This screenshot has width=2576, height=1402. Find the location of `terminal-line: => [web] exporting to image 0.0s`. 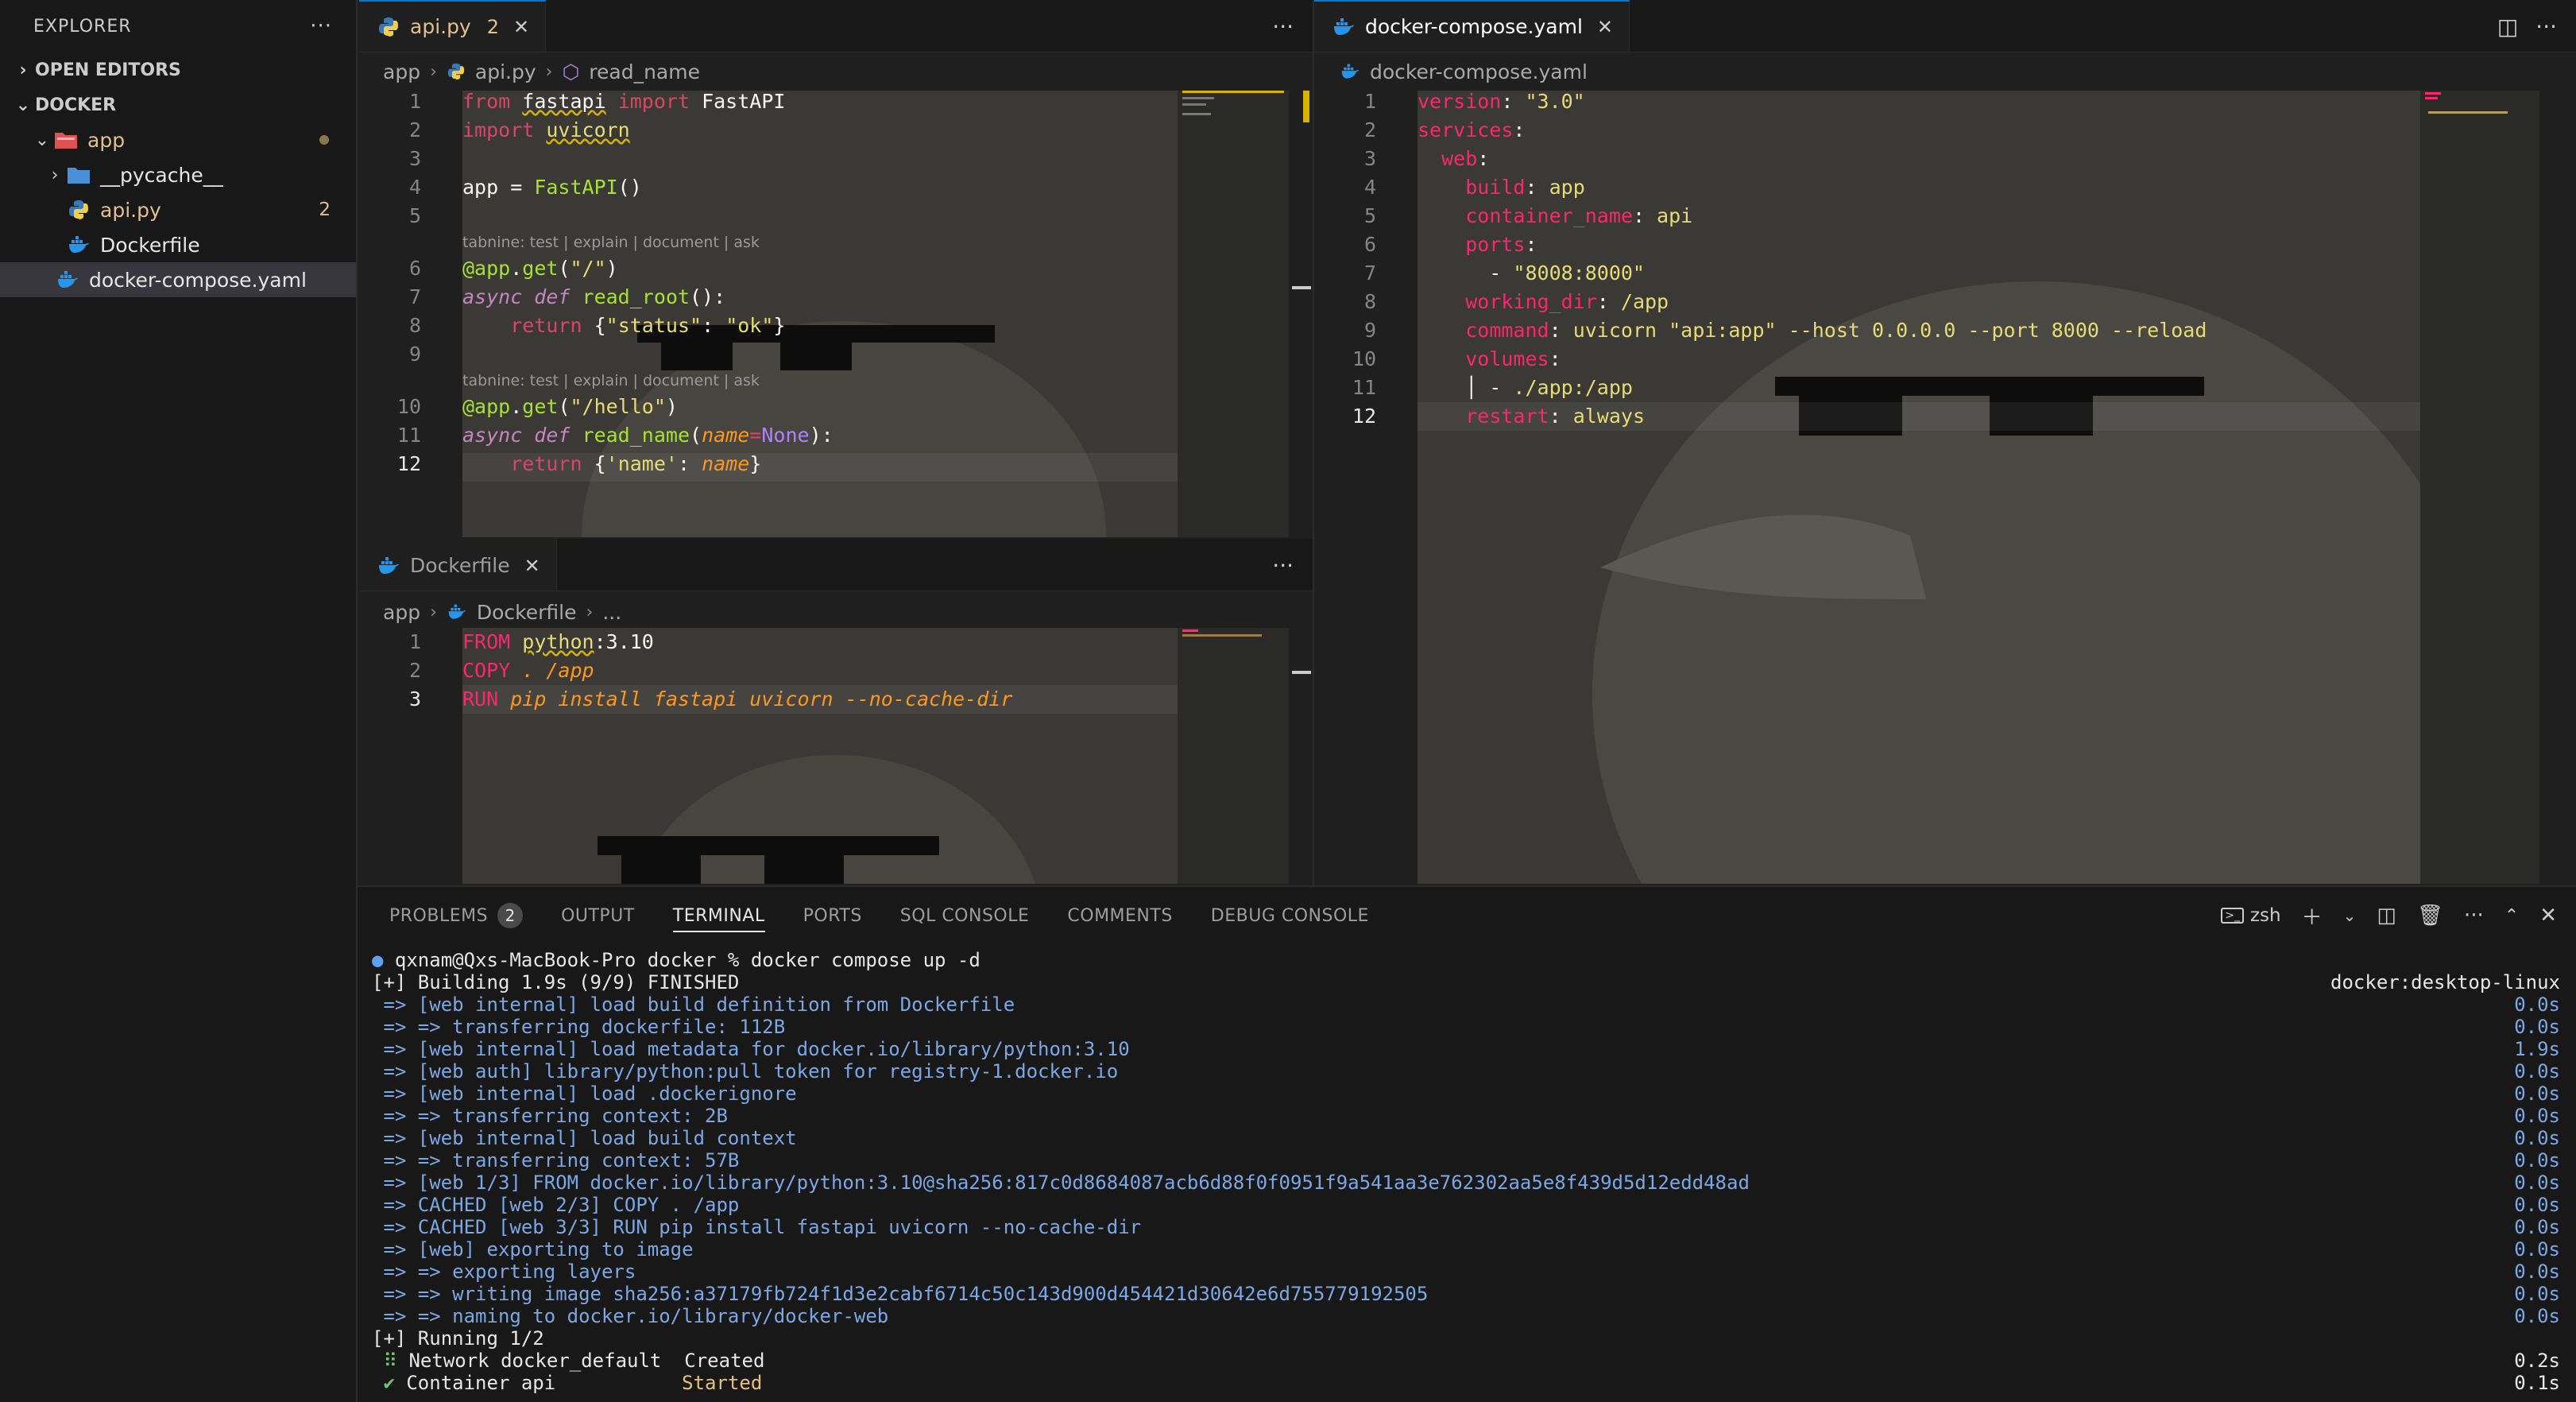

terminal-line: => [web] exporting to image 0.0s is located at coordinates (1466, 1249).